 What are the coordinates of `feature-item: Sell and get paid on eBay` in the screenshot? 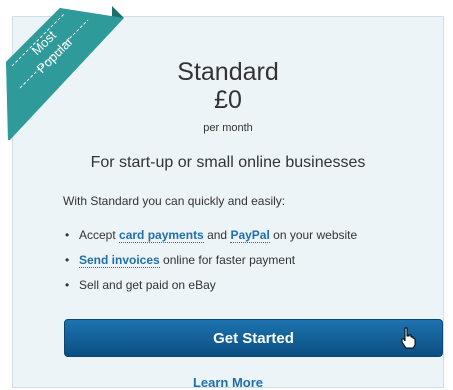 It's located at (210, 289).